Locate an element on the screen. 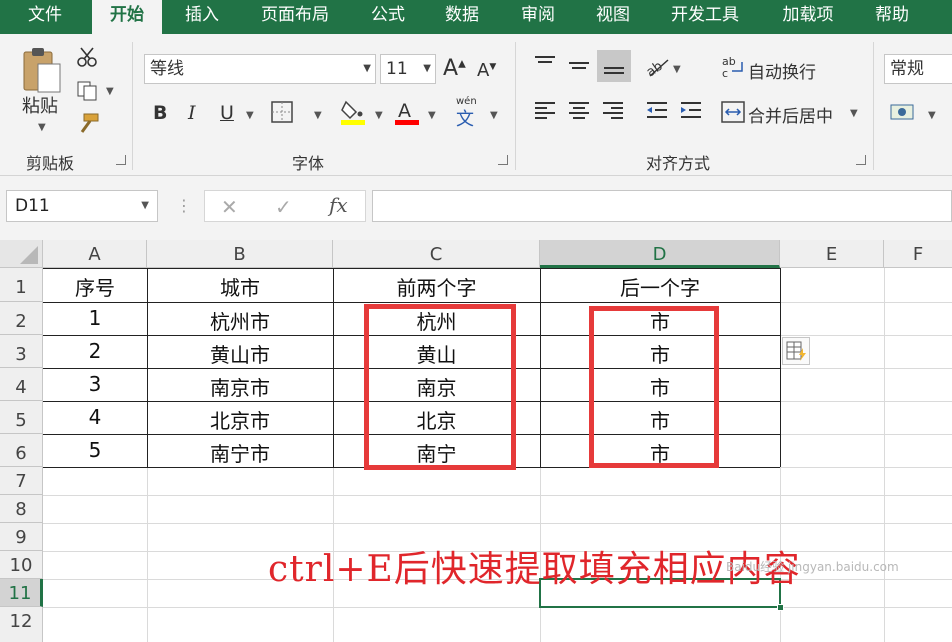 The image size is (952, 642). wrap-text-label: 自动换行 is located at coordinates (782, 70).